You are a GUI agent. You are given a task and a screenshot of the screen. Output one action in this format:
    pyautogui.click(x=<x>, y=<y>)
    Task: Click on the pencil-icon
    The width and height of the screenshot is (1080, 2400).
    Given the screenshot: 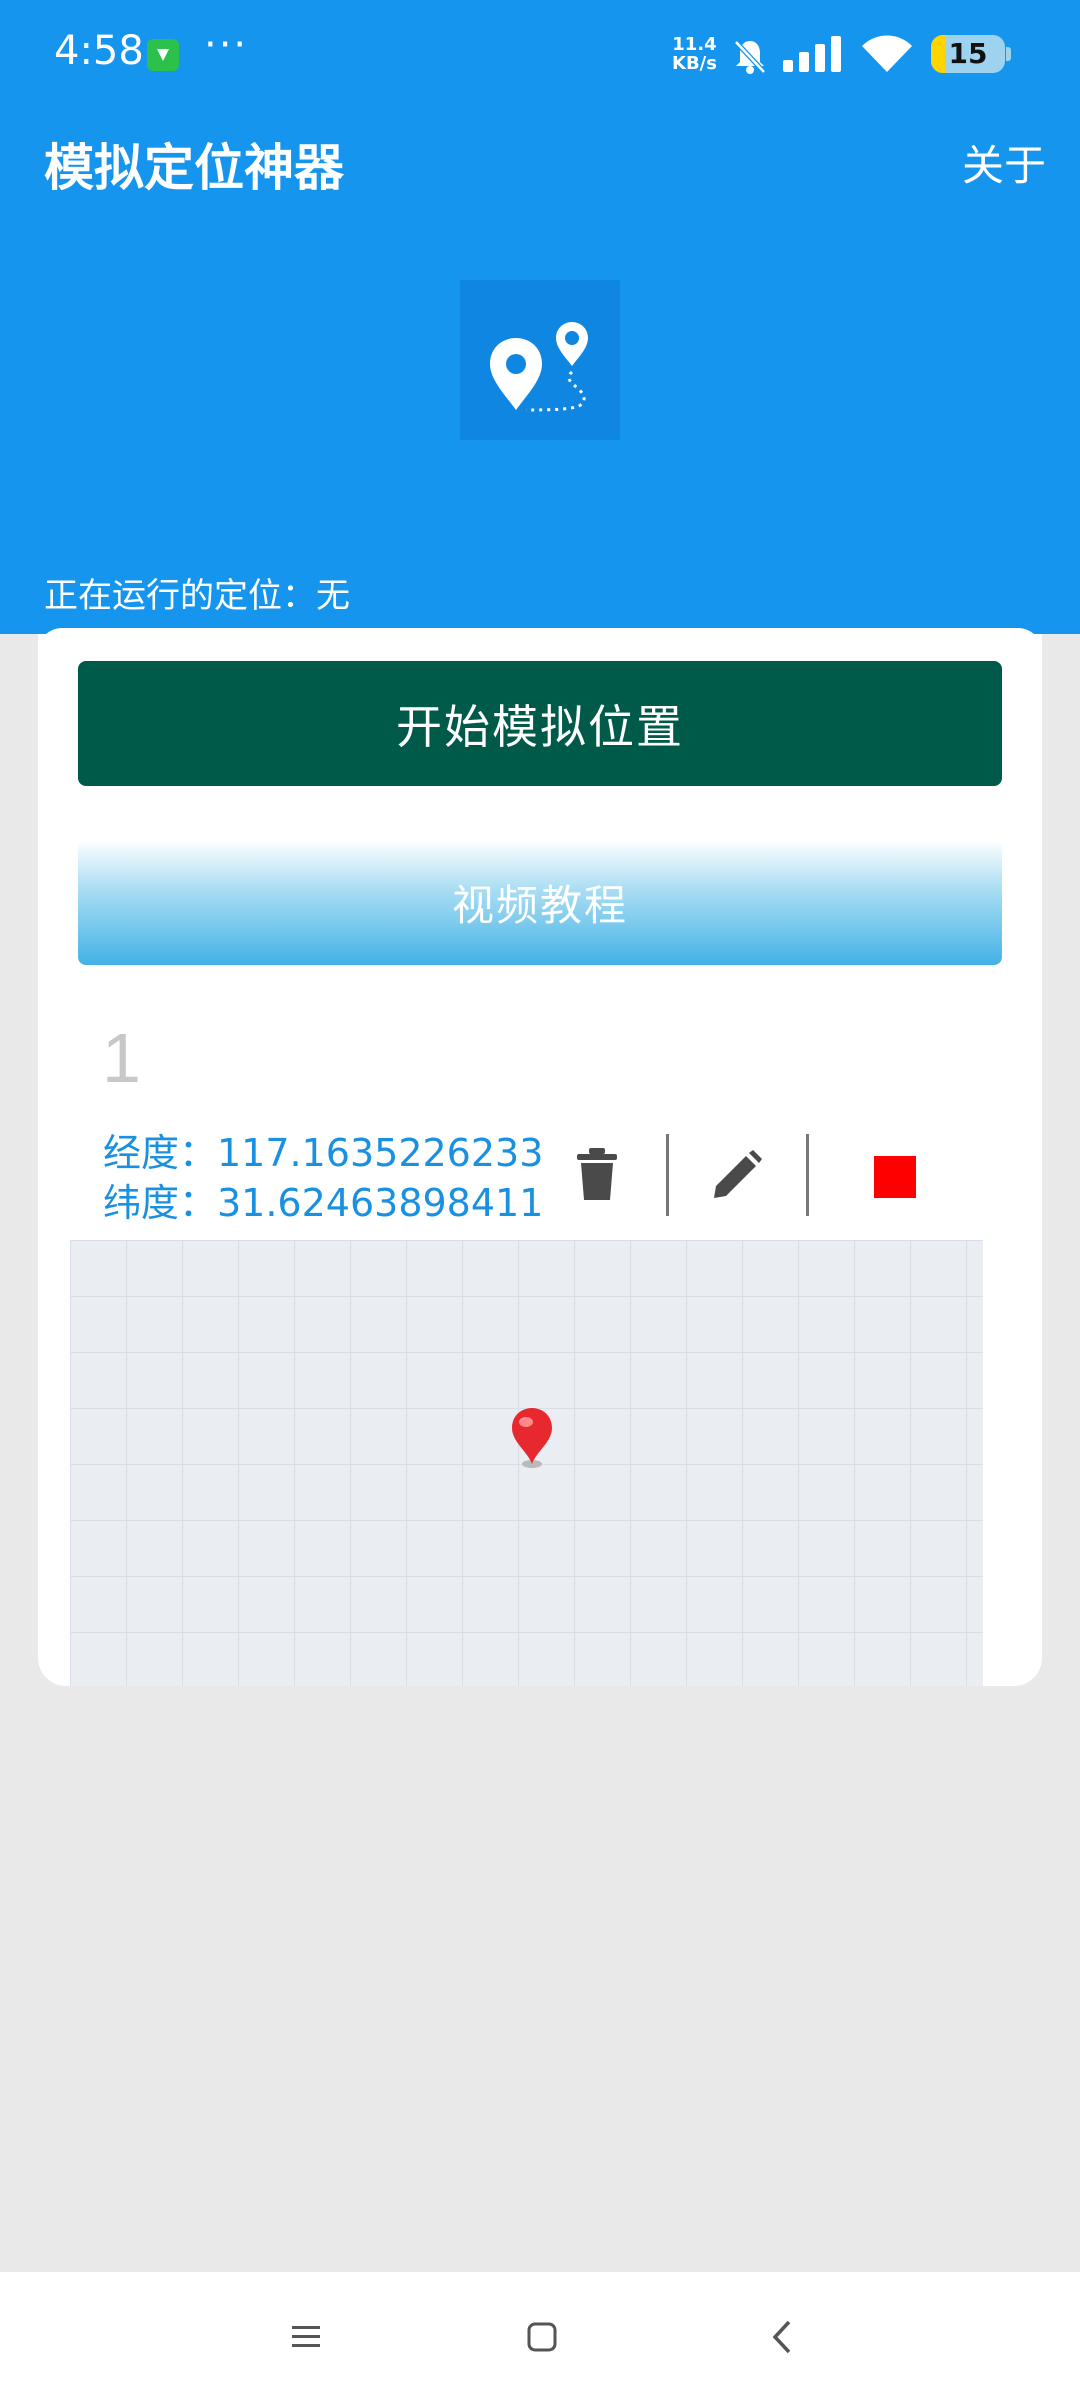 What is the action you would take?
    pyautogui.click(x=737, y=1175)
    